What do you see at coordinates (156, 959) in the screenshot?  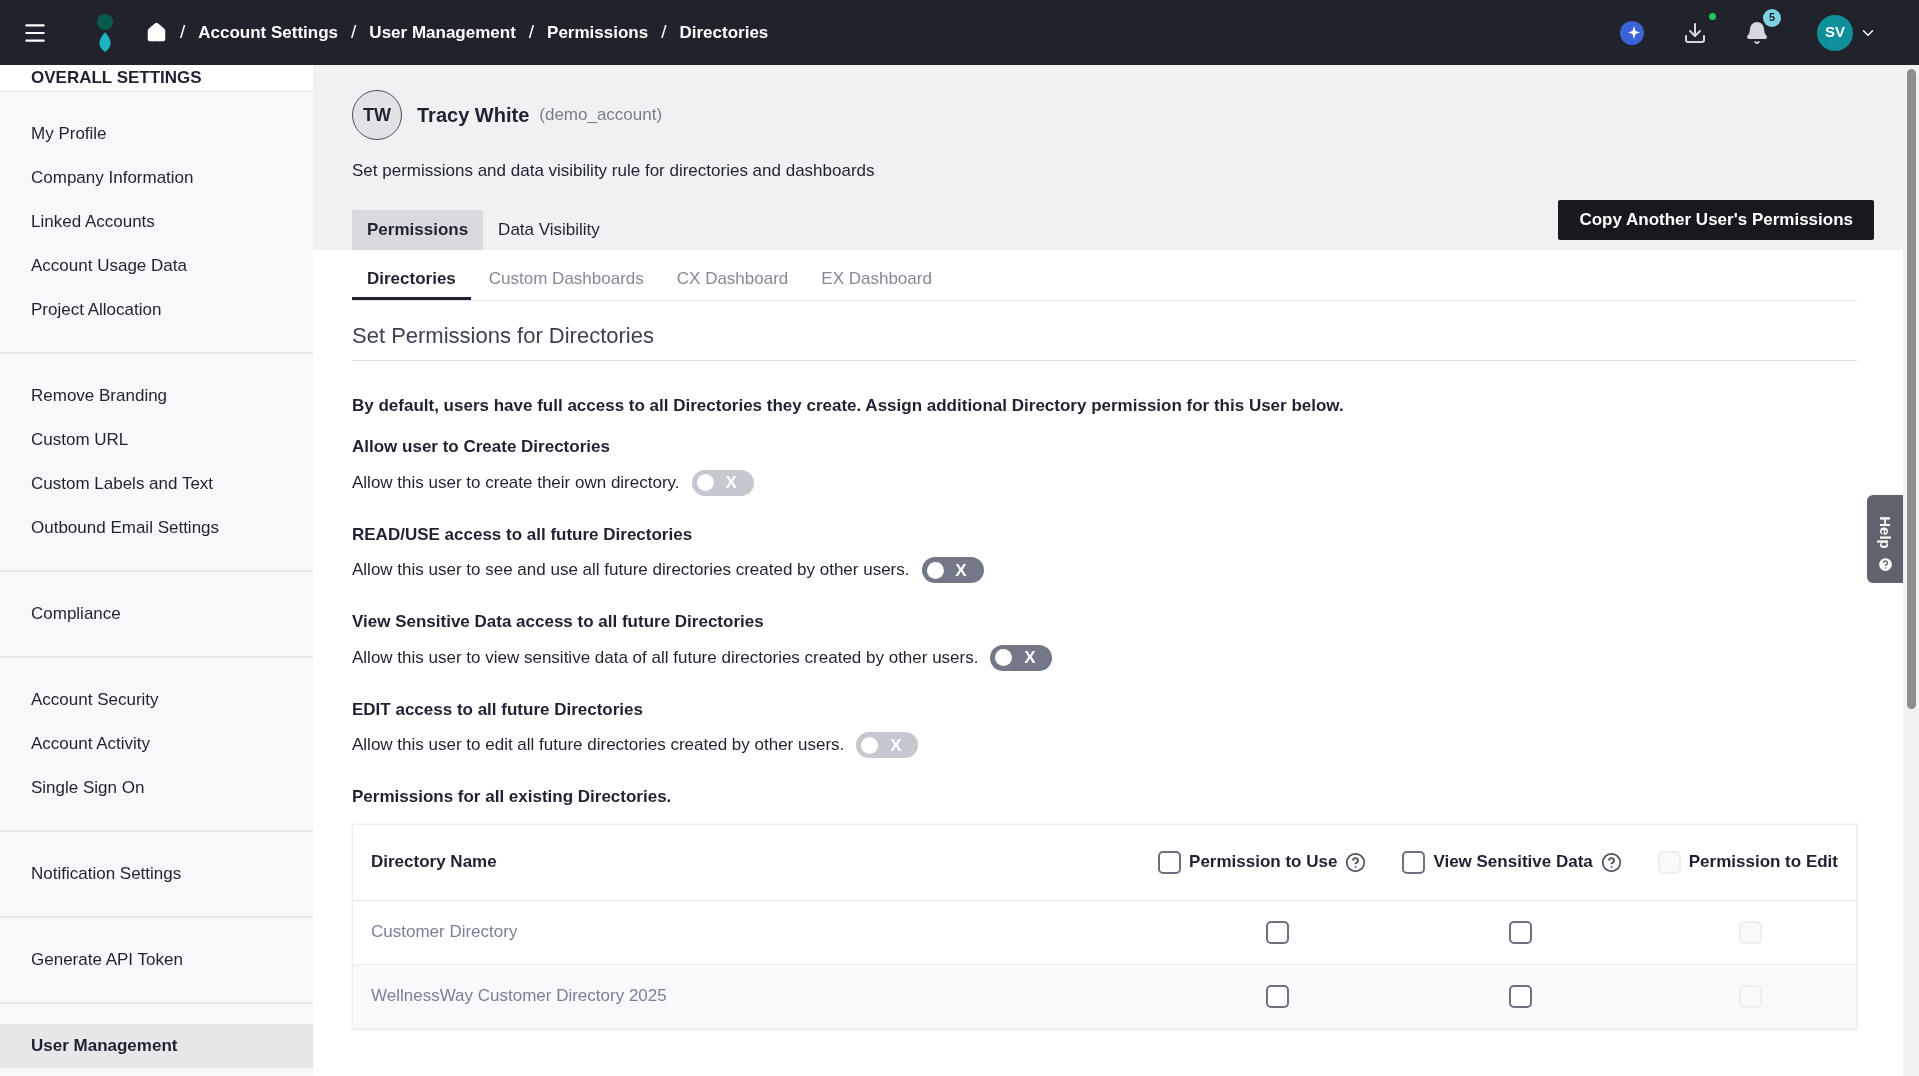 I see `sidebar-item: Generate API Token` at bounding box center [156, 959].